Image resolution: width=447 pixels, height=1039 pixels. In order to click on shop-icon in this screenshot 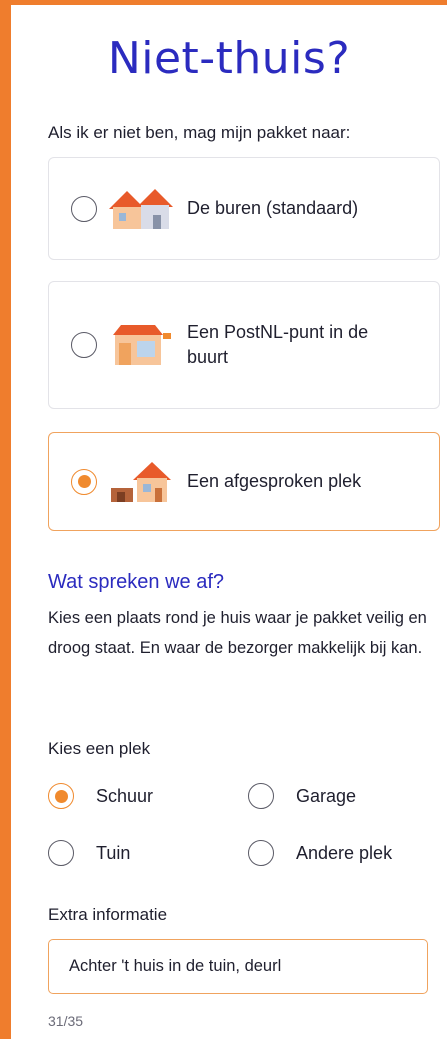, I will do `click(142, 345)`.